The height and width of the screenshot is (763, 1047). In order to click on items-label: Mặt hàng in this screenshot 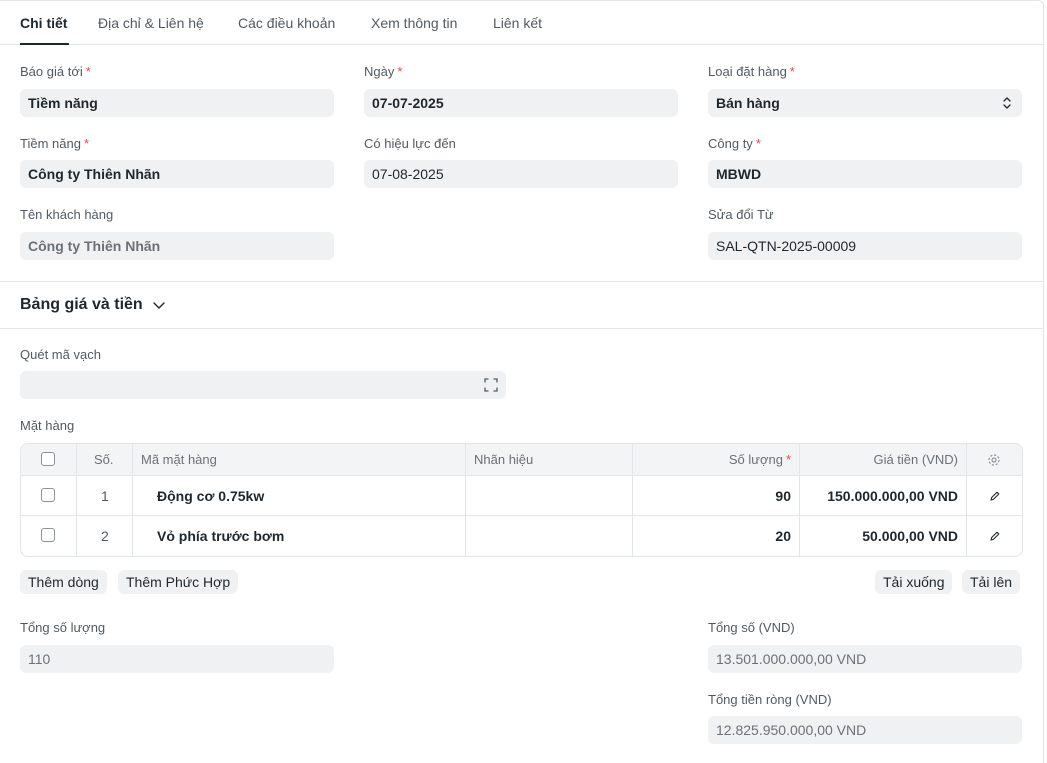, I will do `click(47, 425)`.